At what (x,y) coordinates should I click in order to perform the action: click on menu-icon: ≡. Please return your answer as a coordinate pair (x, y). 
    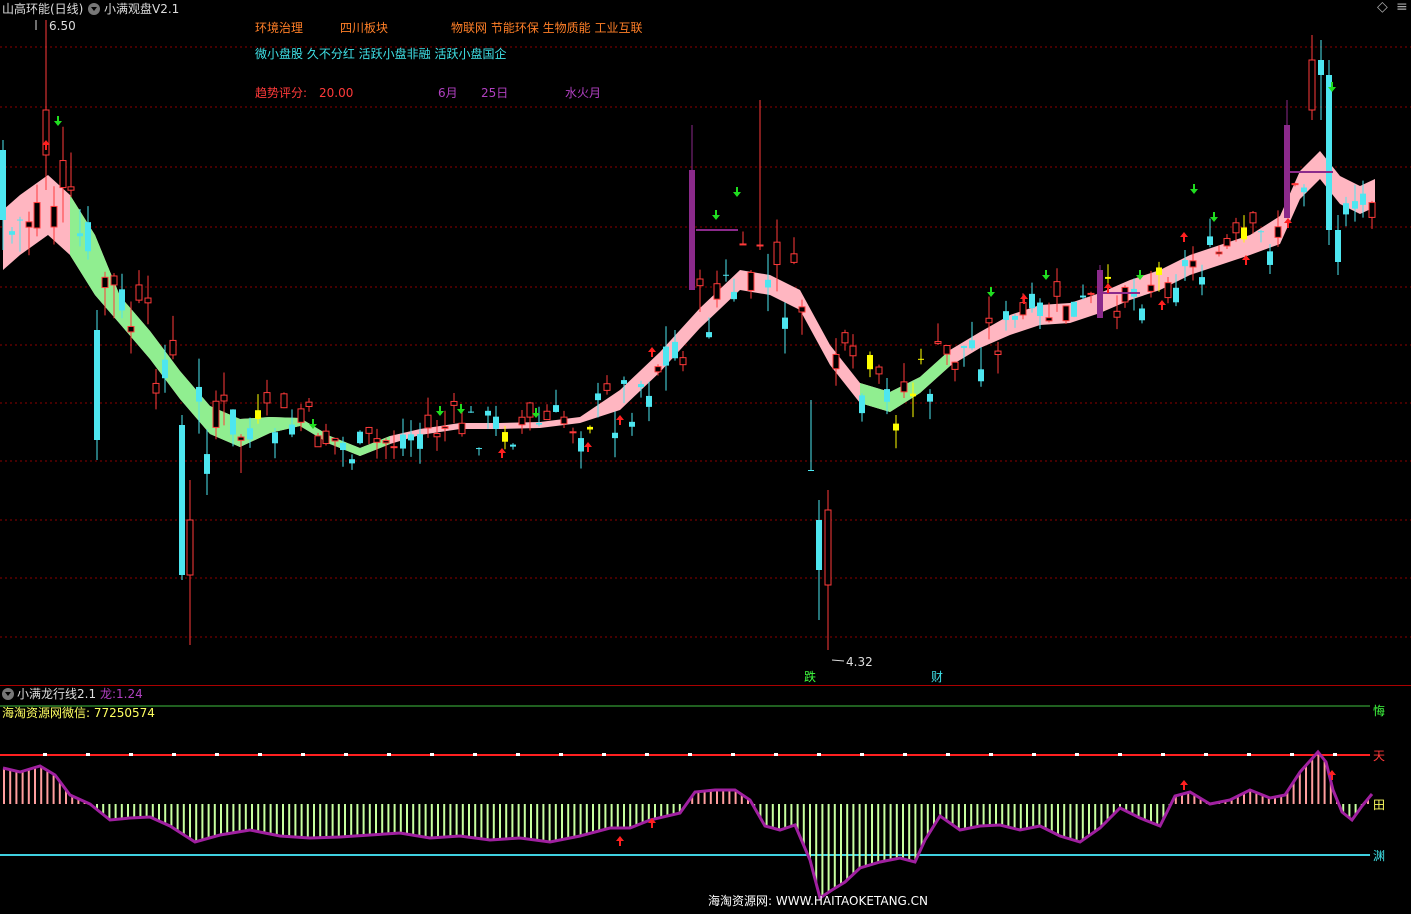
    Looking at the image, I should click on (1402, 7).